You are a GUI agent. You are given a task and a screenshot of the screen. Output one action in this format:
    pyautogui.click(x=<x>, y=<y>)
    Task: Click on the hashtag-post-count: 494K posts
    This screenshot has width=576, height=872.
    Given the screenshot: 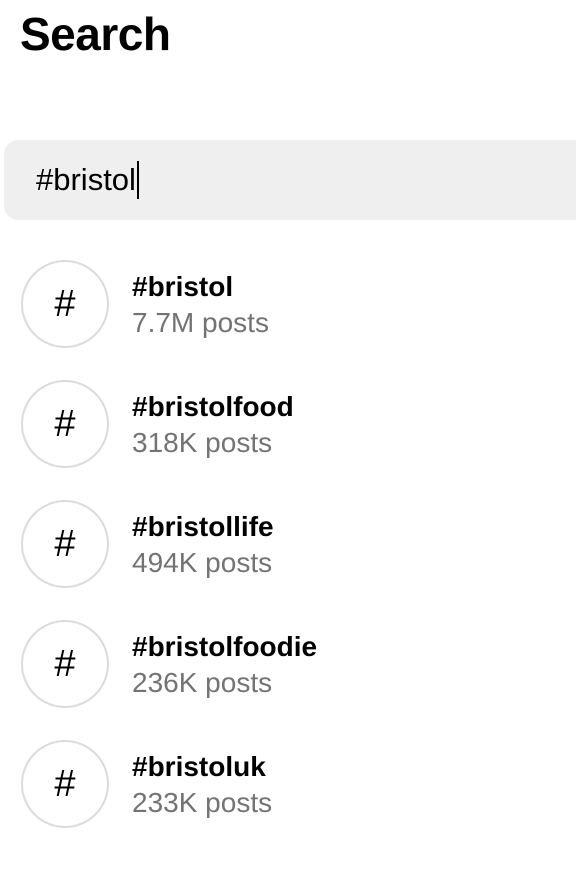 What is the action you would take?
    pyautogui.click(x=202, y=562)
    